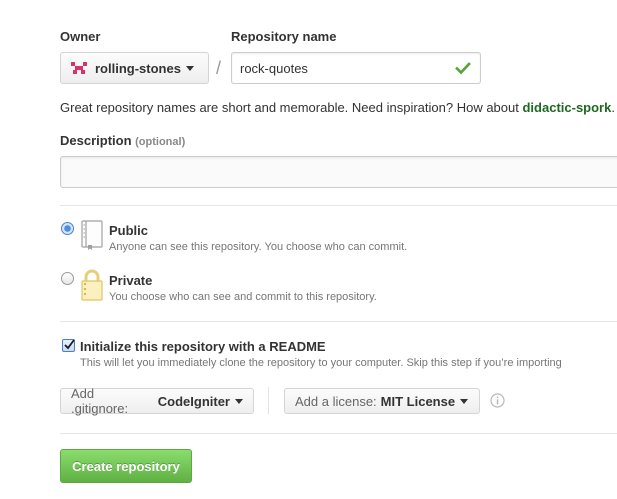 This screenshot has width=617, height=499. I want to click on readme-title: Initialize this repository with a README, so click(203, 346).